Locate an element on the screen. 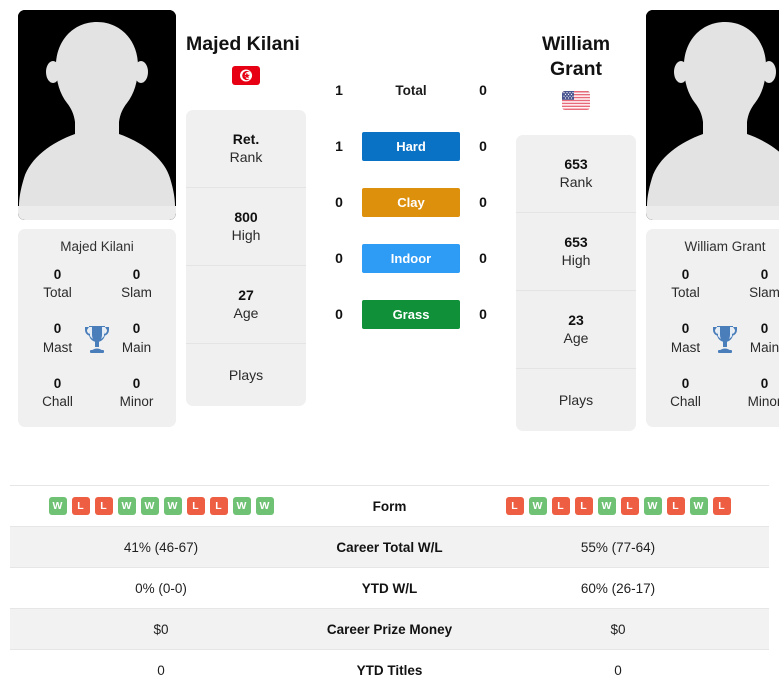 This screenshot has width=779, height=699. left-player-name: Majed Kilani is located at coordinates (246, 33).